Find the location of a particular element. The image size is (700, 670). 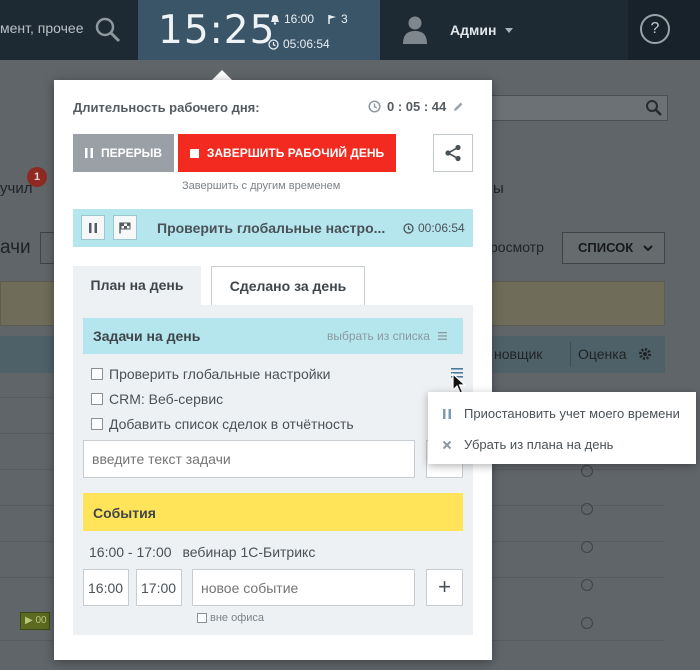

user-avatar-icon is located at coordinates (415, 29).